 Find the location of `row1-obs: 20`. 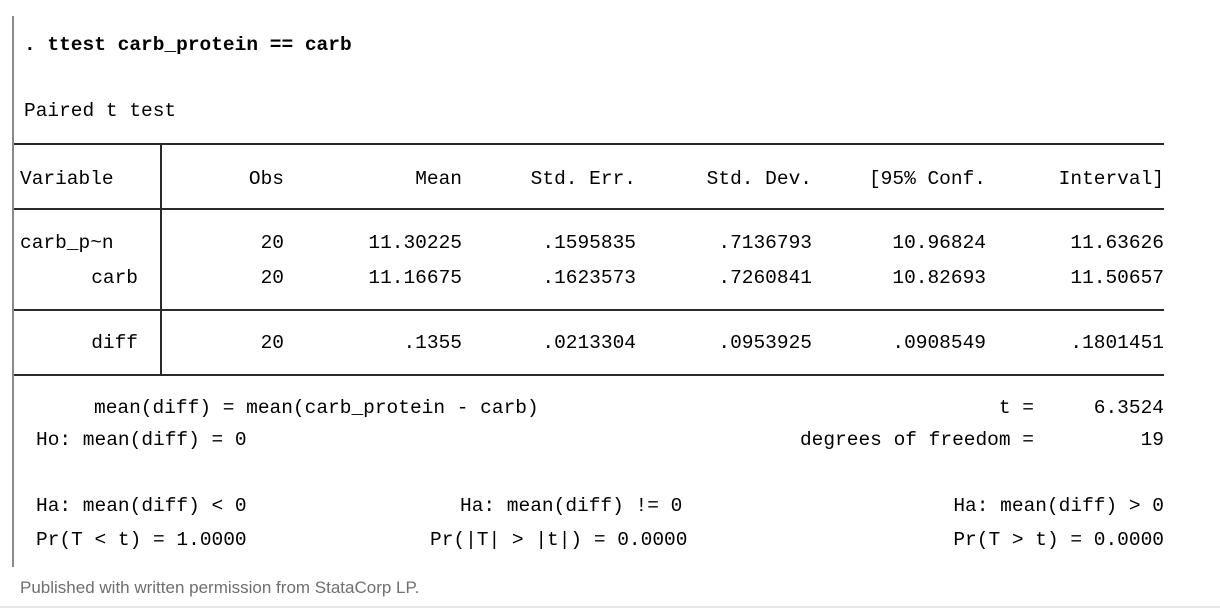

row1-obs: 20 is located at coordinates (272, 243).